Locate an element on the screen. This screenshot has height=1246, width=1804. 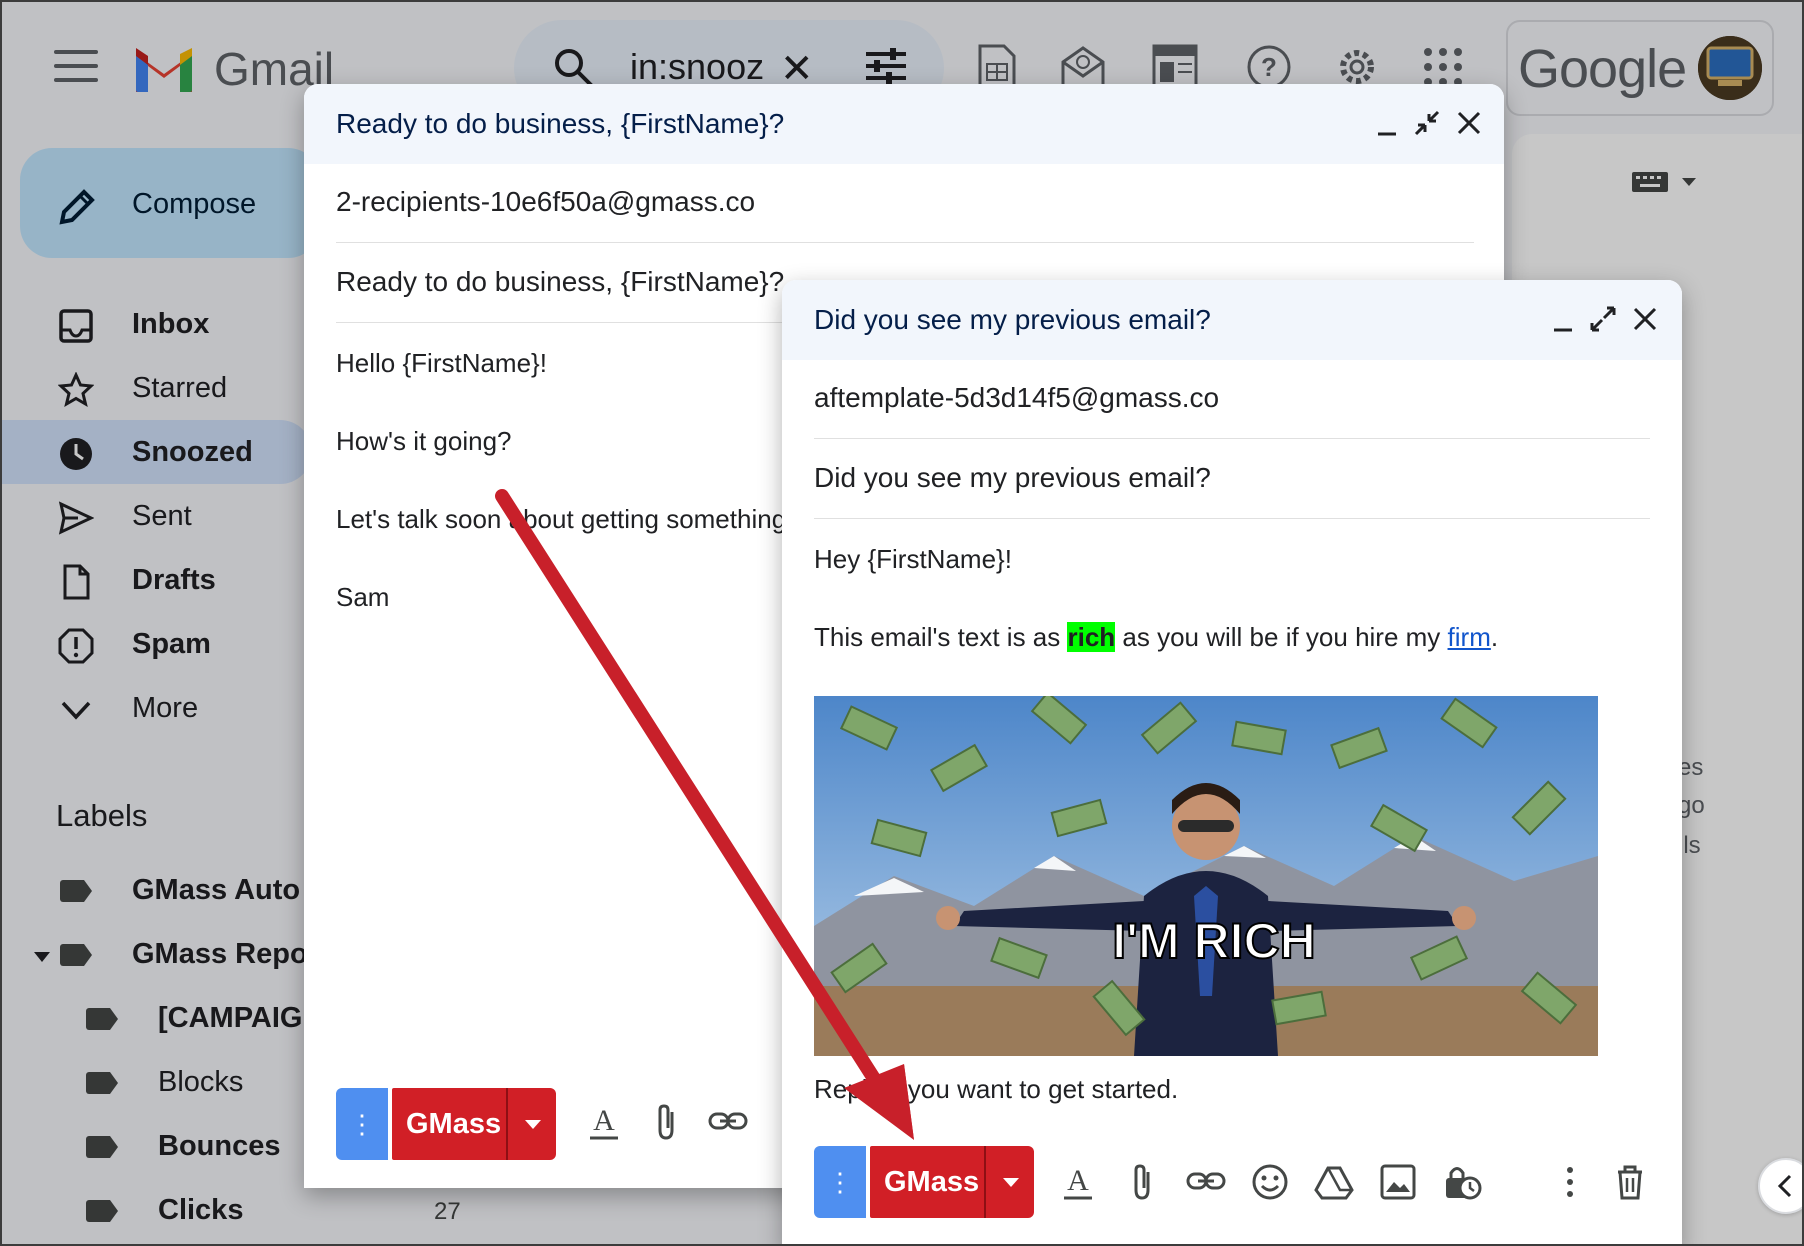
fullscreen-icon is located at coordinates (1603, 319).